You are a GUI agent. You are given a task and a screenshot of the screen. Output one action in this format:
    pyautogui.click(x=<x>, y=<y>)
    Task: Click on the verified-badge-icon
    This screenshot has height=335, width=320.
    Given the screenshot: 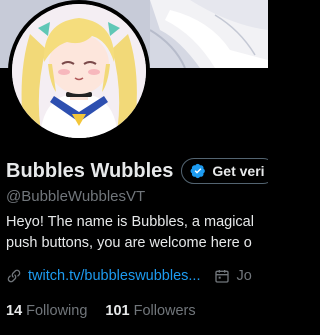 What is the action you would take?
    pyautogui.click(x=198, y=171)
    